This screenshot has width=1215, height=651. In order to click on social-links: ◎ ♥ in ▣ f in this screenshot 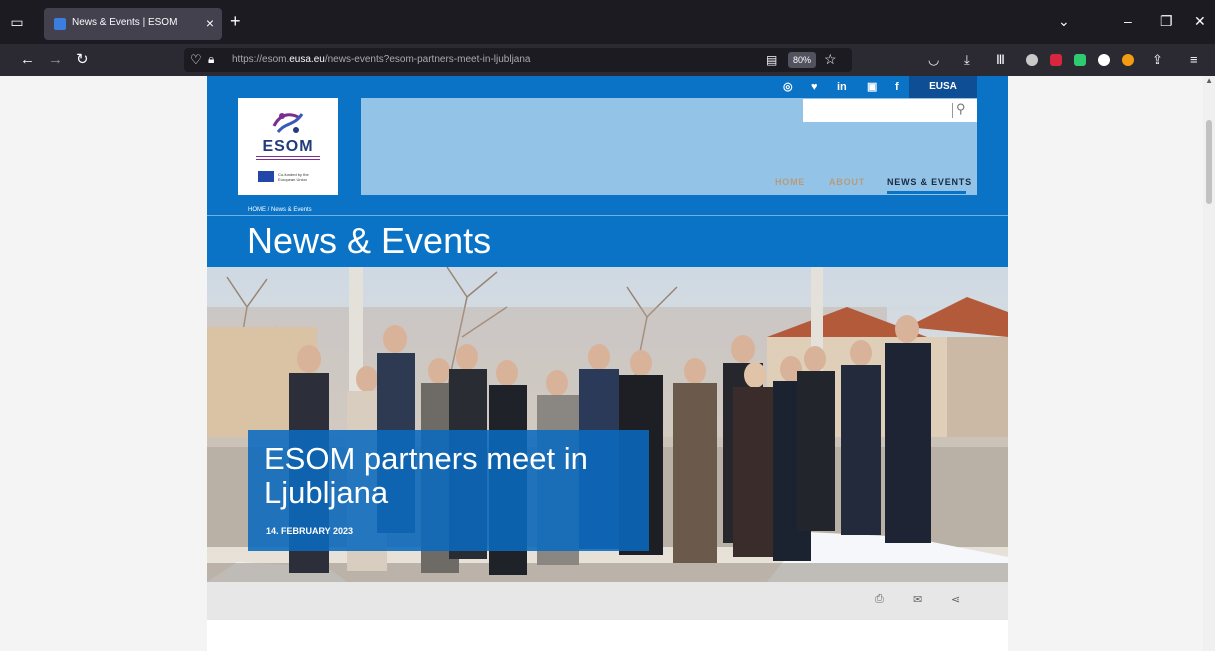, I will do `click(841, 87)`.